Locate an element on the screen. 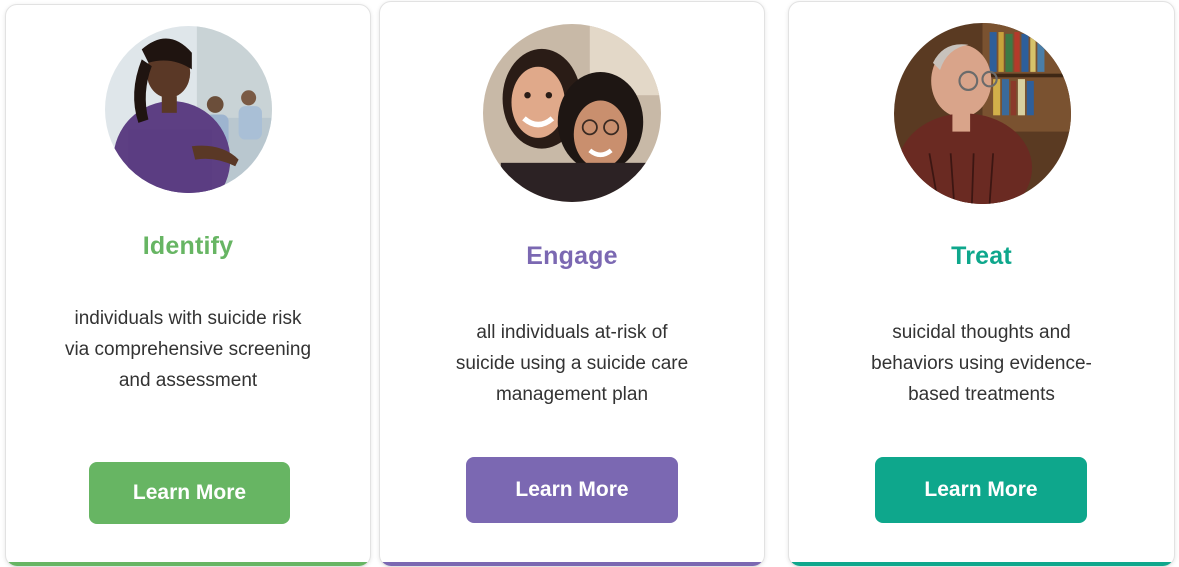  card-title: Engage is located at coordinates (572, 256).